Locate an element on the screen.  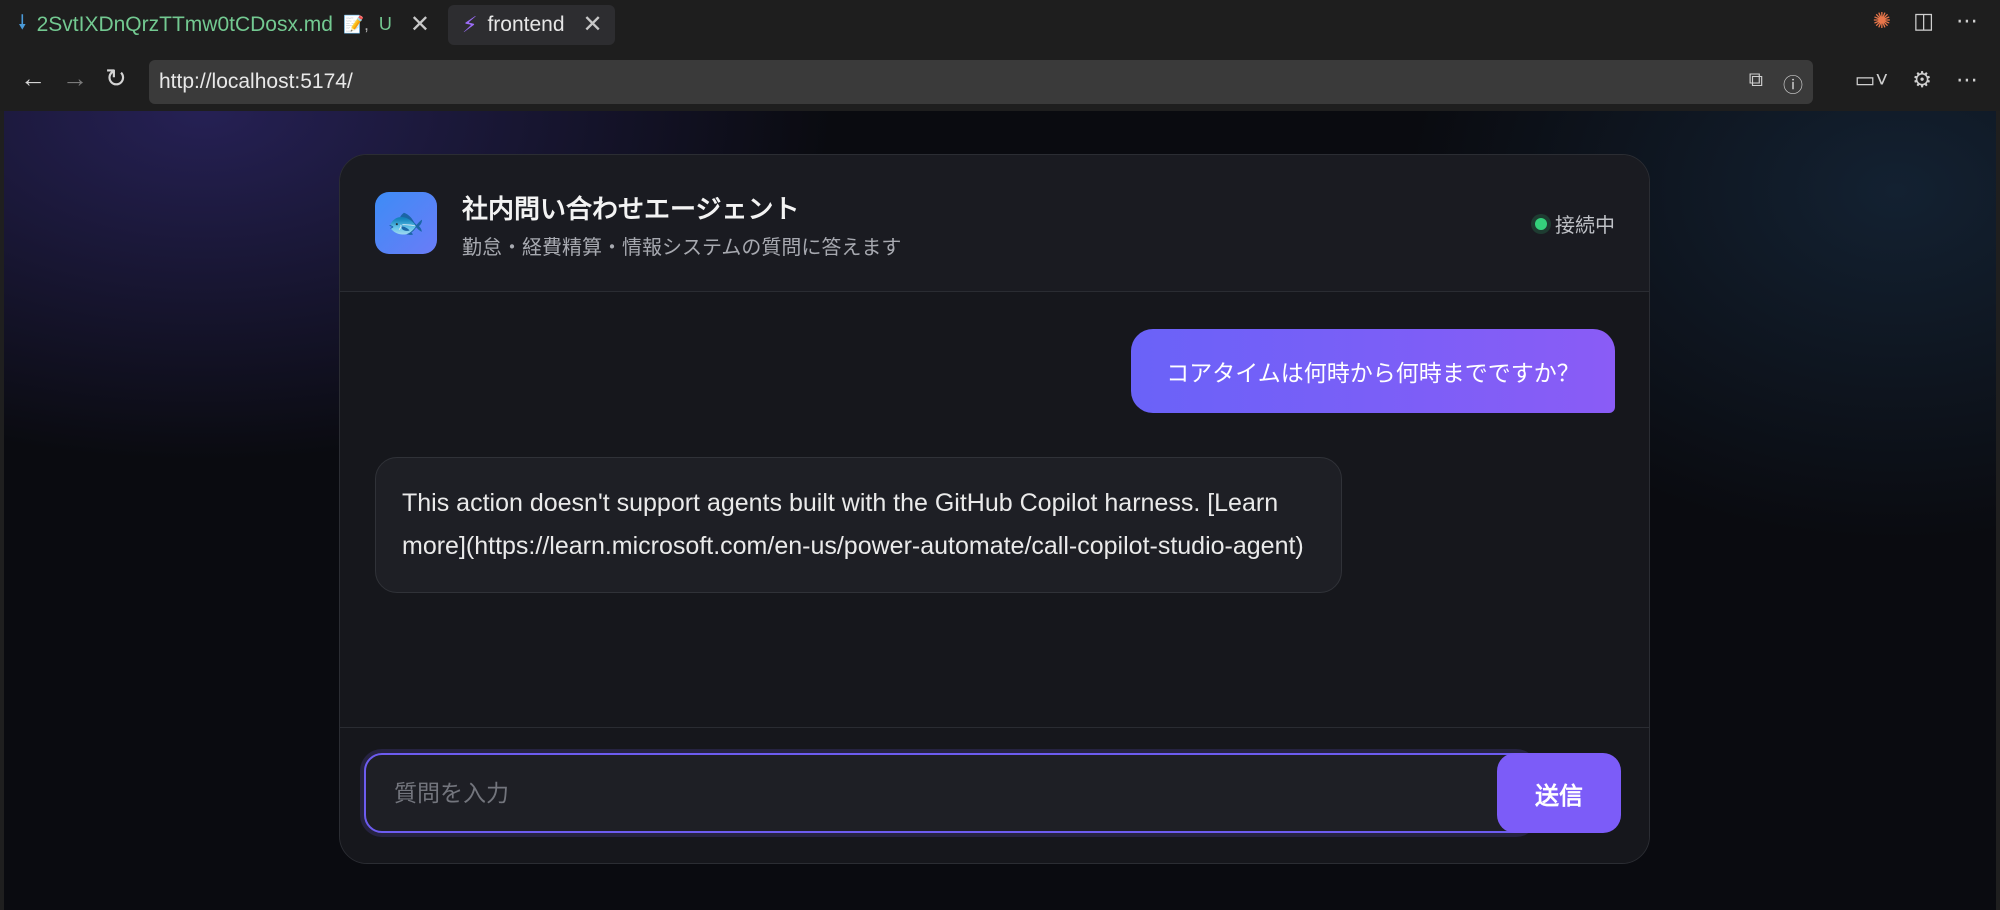
page-title: 社内問い合わせエージェント is located at coordinates (631, 209).